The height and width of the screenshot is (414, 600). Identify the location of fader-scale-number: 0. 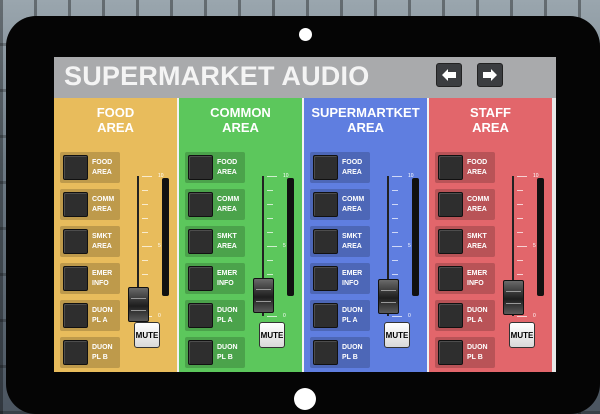
(409, 316).